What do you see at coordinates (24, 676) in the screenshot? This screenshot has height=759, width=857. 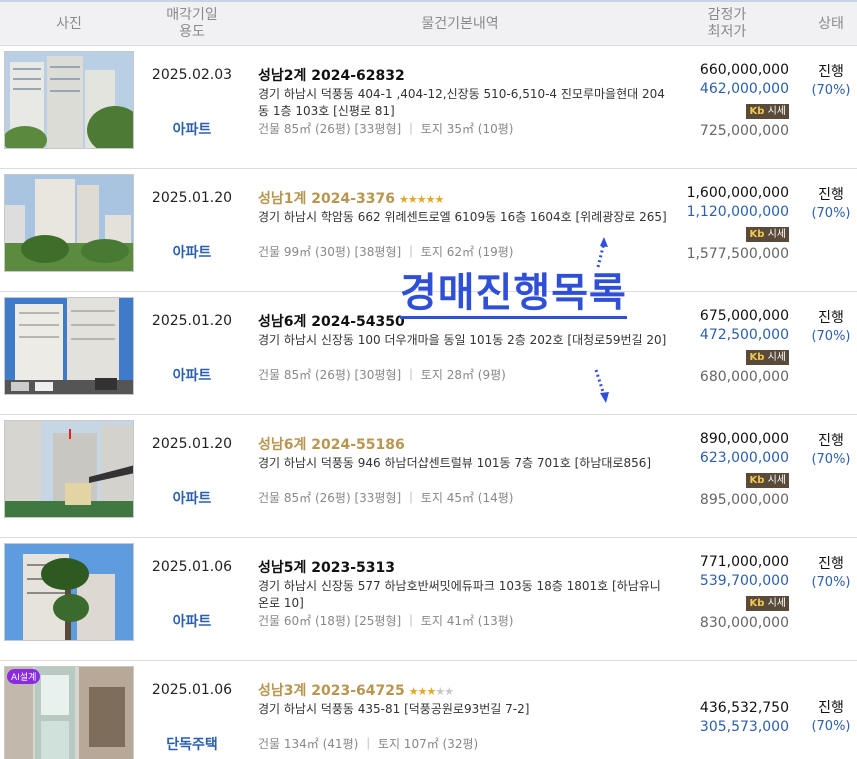 I see `ai-badge: AI설계` at bounding box center [24, 676].